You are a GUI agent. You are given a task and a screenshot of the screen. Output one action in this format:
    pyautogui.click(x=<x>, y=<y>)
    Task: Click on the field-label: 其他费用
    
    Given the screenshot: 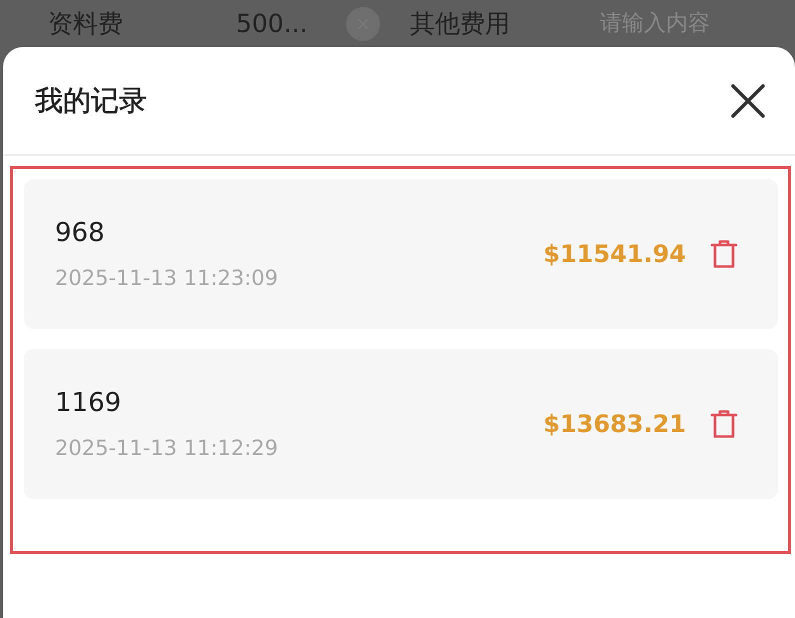 What is the action you would take?
    pyautogui.click(x=460, y=24)
    